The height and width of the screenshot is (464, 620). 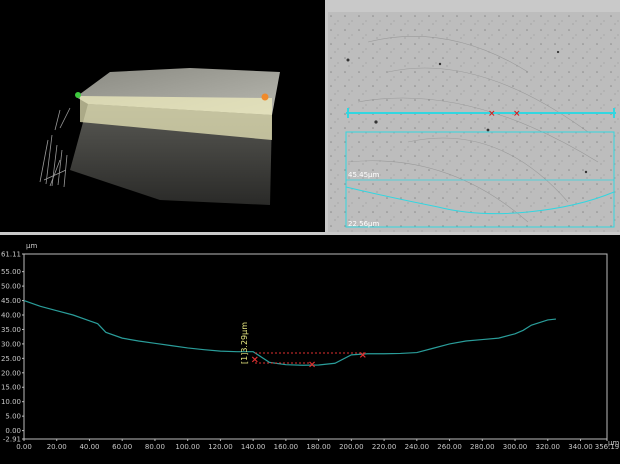 I want to click on x-tick-label: 60.00, so click(x=122, y=447).